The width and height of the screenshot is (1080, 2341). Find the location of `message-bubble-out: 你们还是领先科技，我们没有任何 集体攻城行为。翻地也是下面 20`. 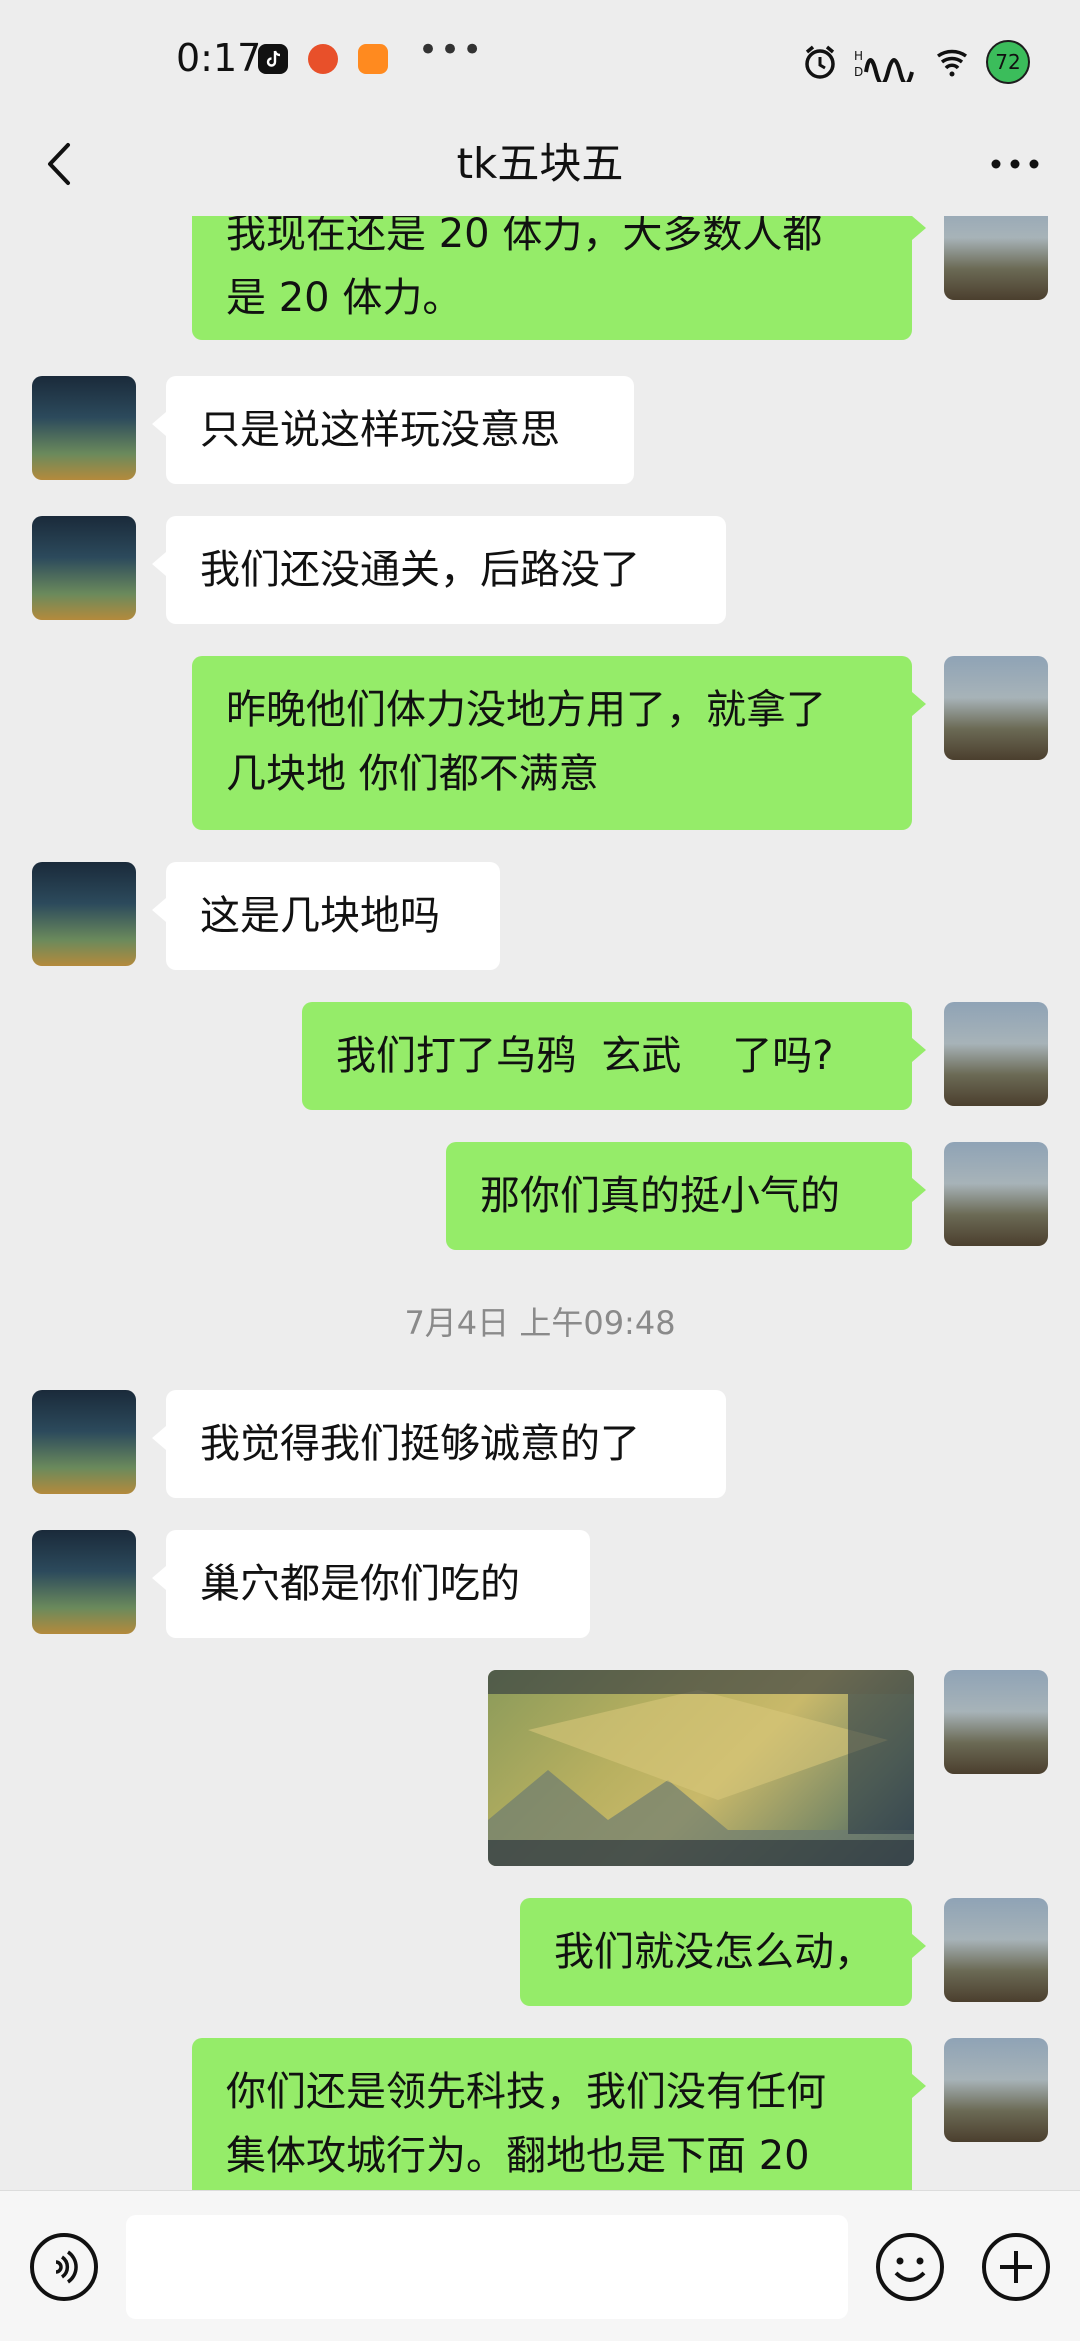

message-bubble-out: 你们还是领先科技，我们没有任何 集体攻城行为。翻地也是下面 20 is located at coordinates (559, 2114).